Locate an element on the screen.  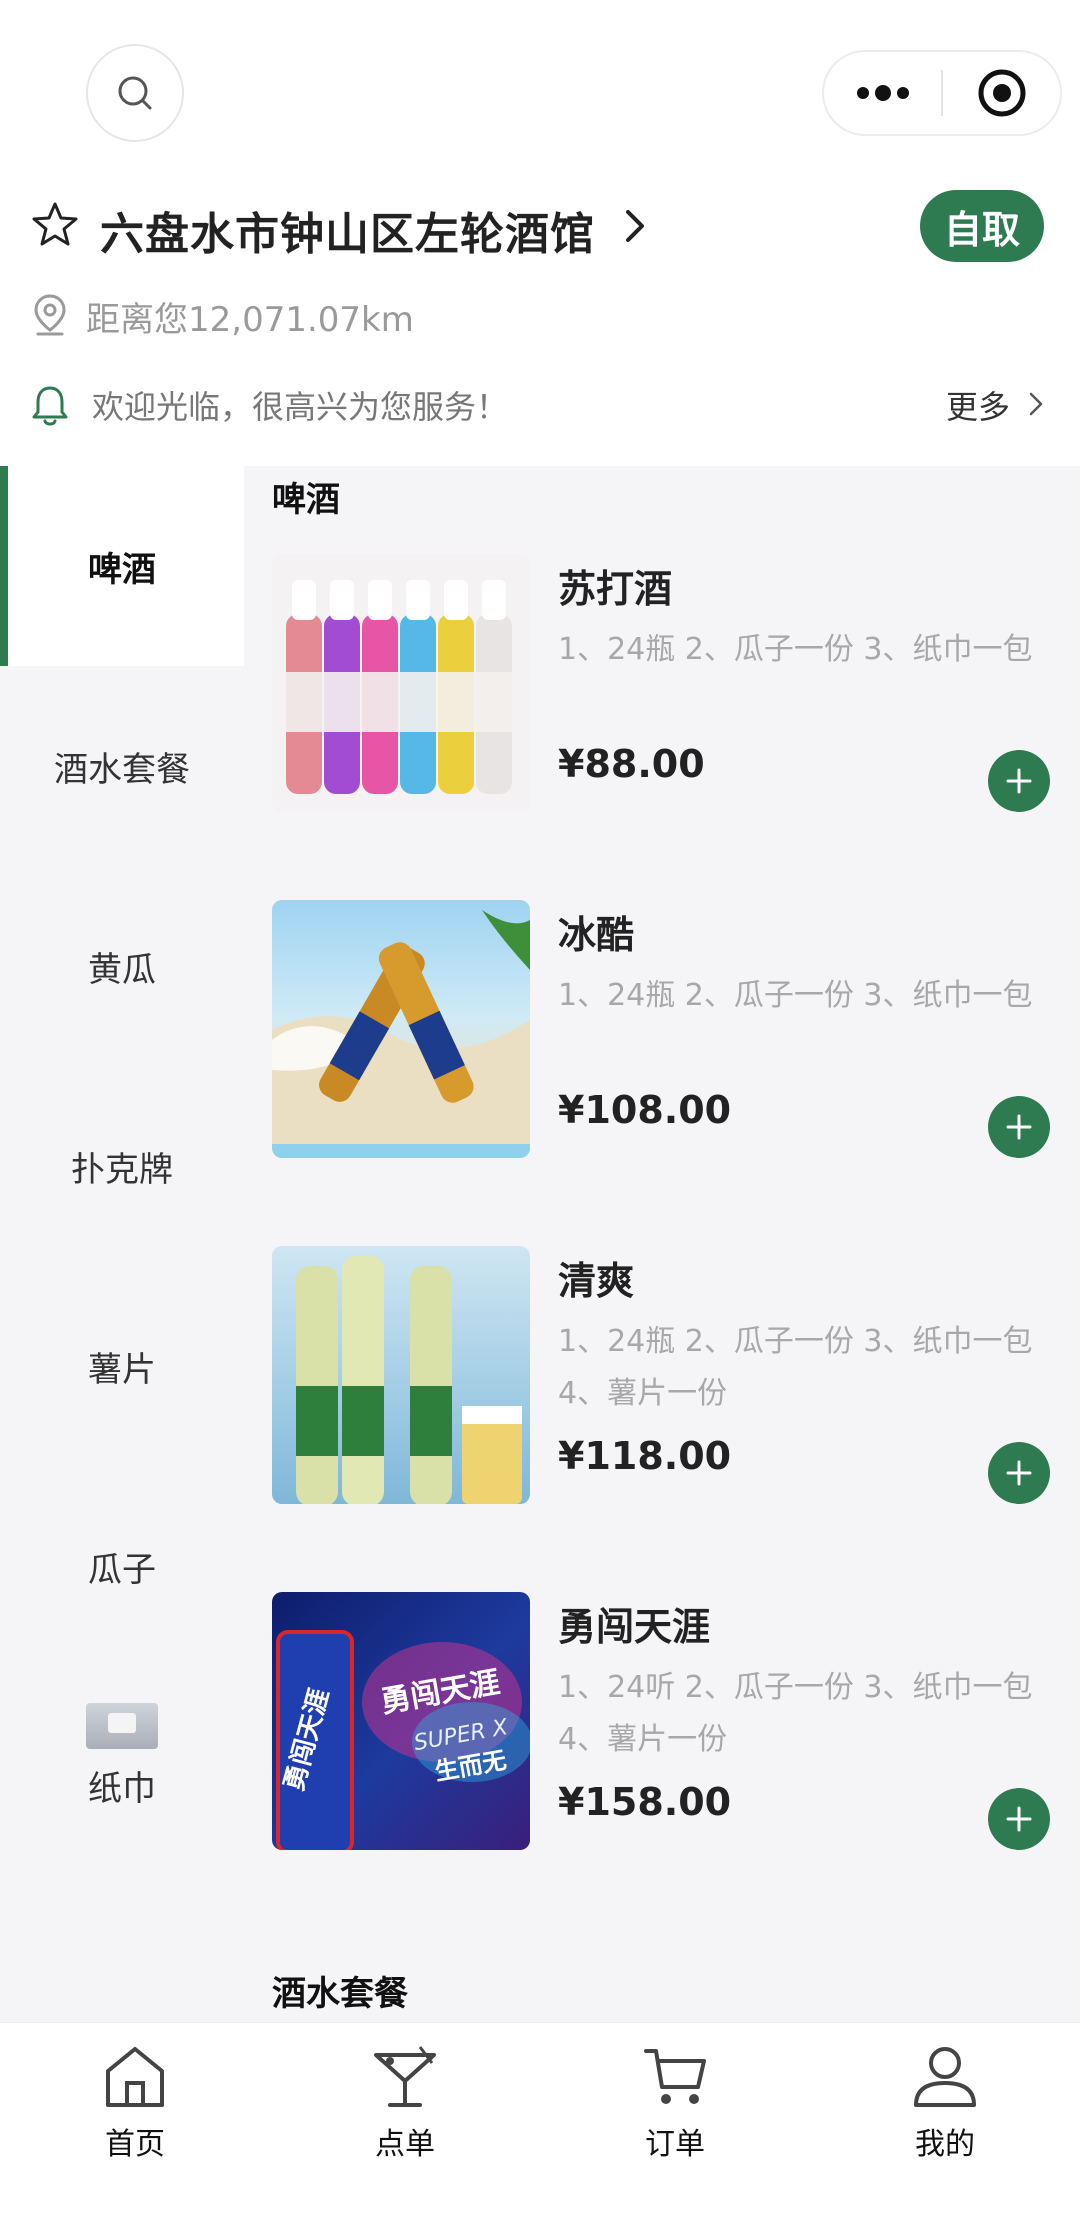
more-link: 更多 is located at coordinates (978, 405).